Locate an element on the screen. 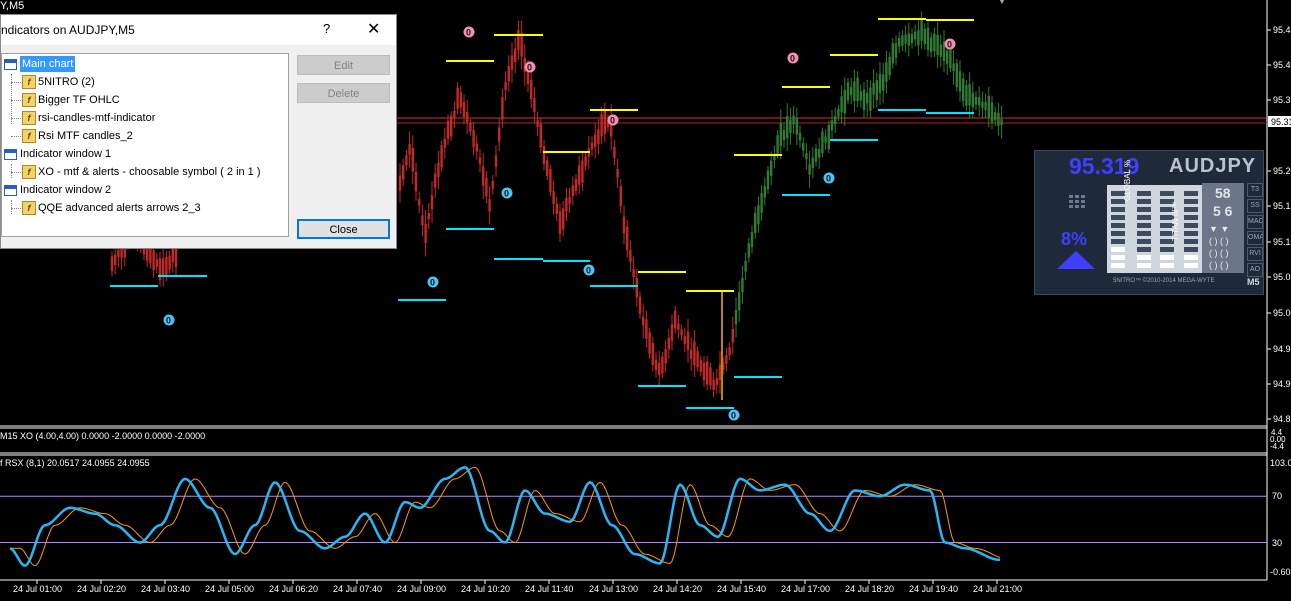 The image size is (1291, 601). close-button: Close is located at coordinates (343, 229).